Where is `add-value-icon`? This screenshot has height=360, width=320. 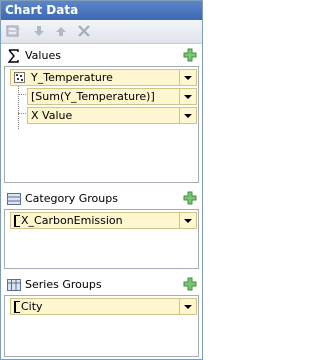 add-value-icon is located at coordinates (190, 55).